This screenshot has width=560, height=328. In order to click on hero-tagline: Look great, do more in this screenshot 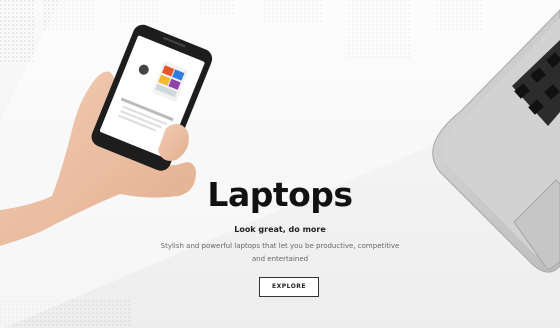, I will do `click(280, 229)`.